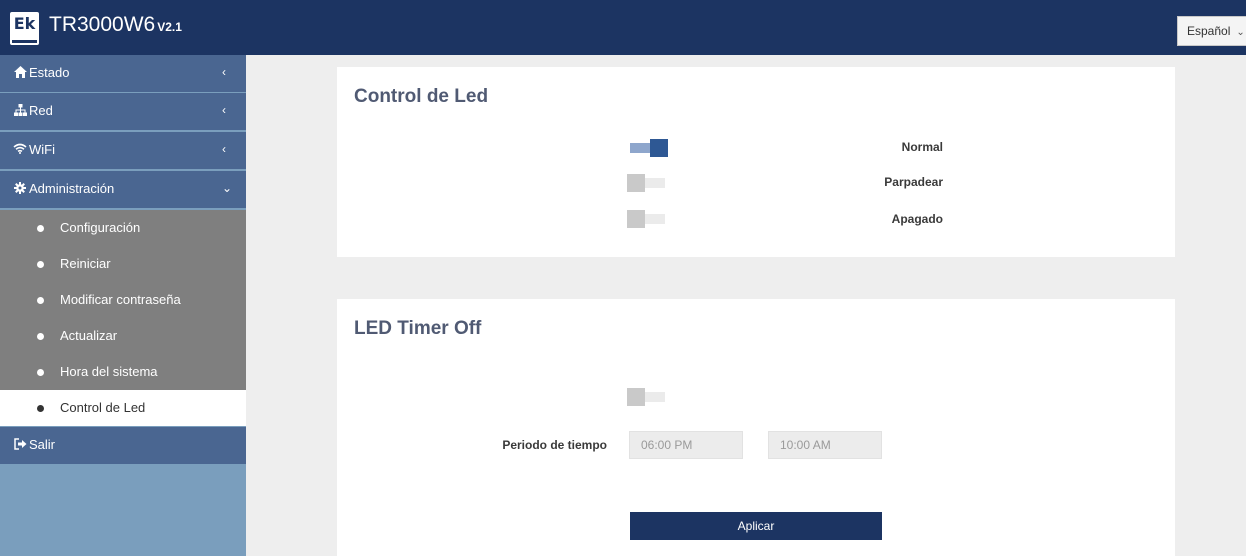 Image resolution: width=1246 pixels, height=556 pixels. I want to click on sidebar-item-label: Administración, so click(72, 188).